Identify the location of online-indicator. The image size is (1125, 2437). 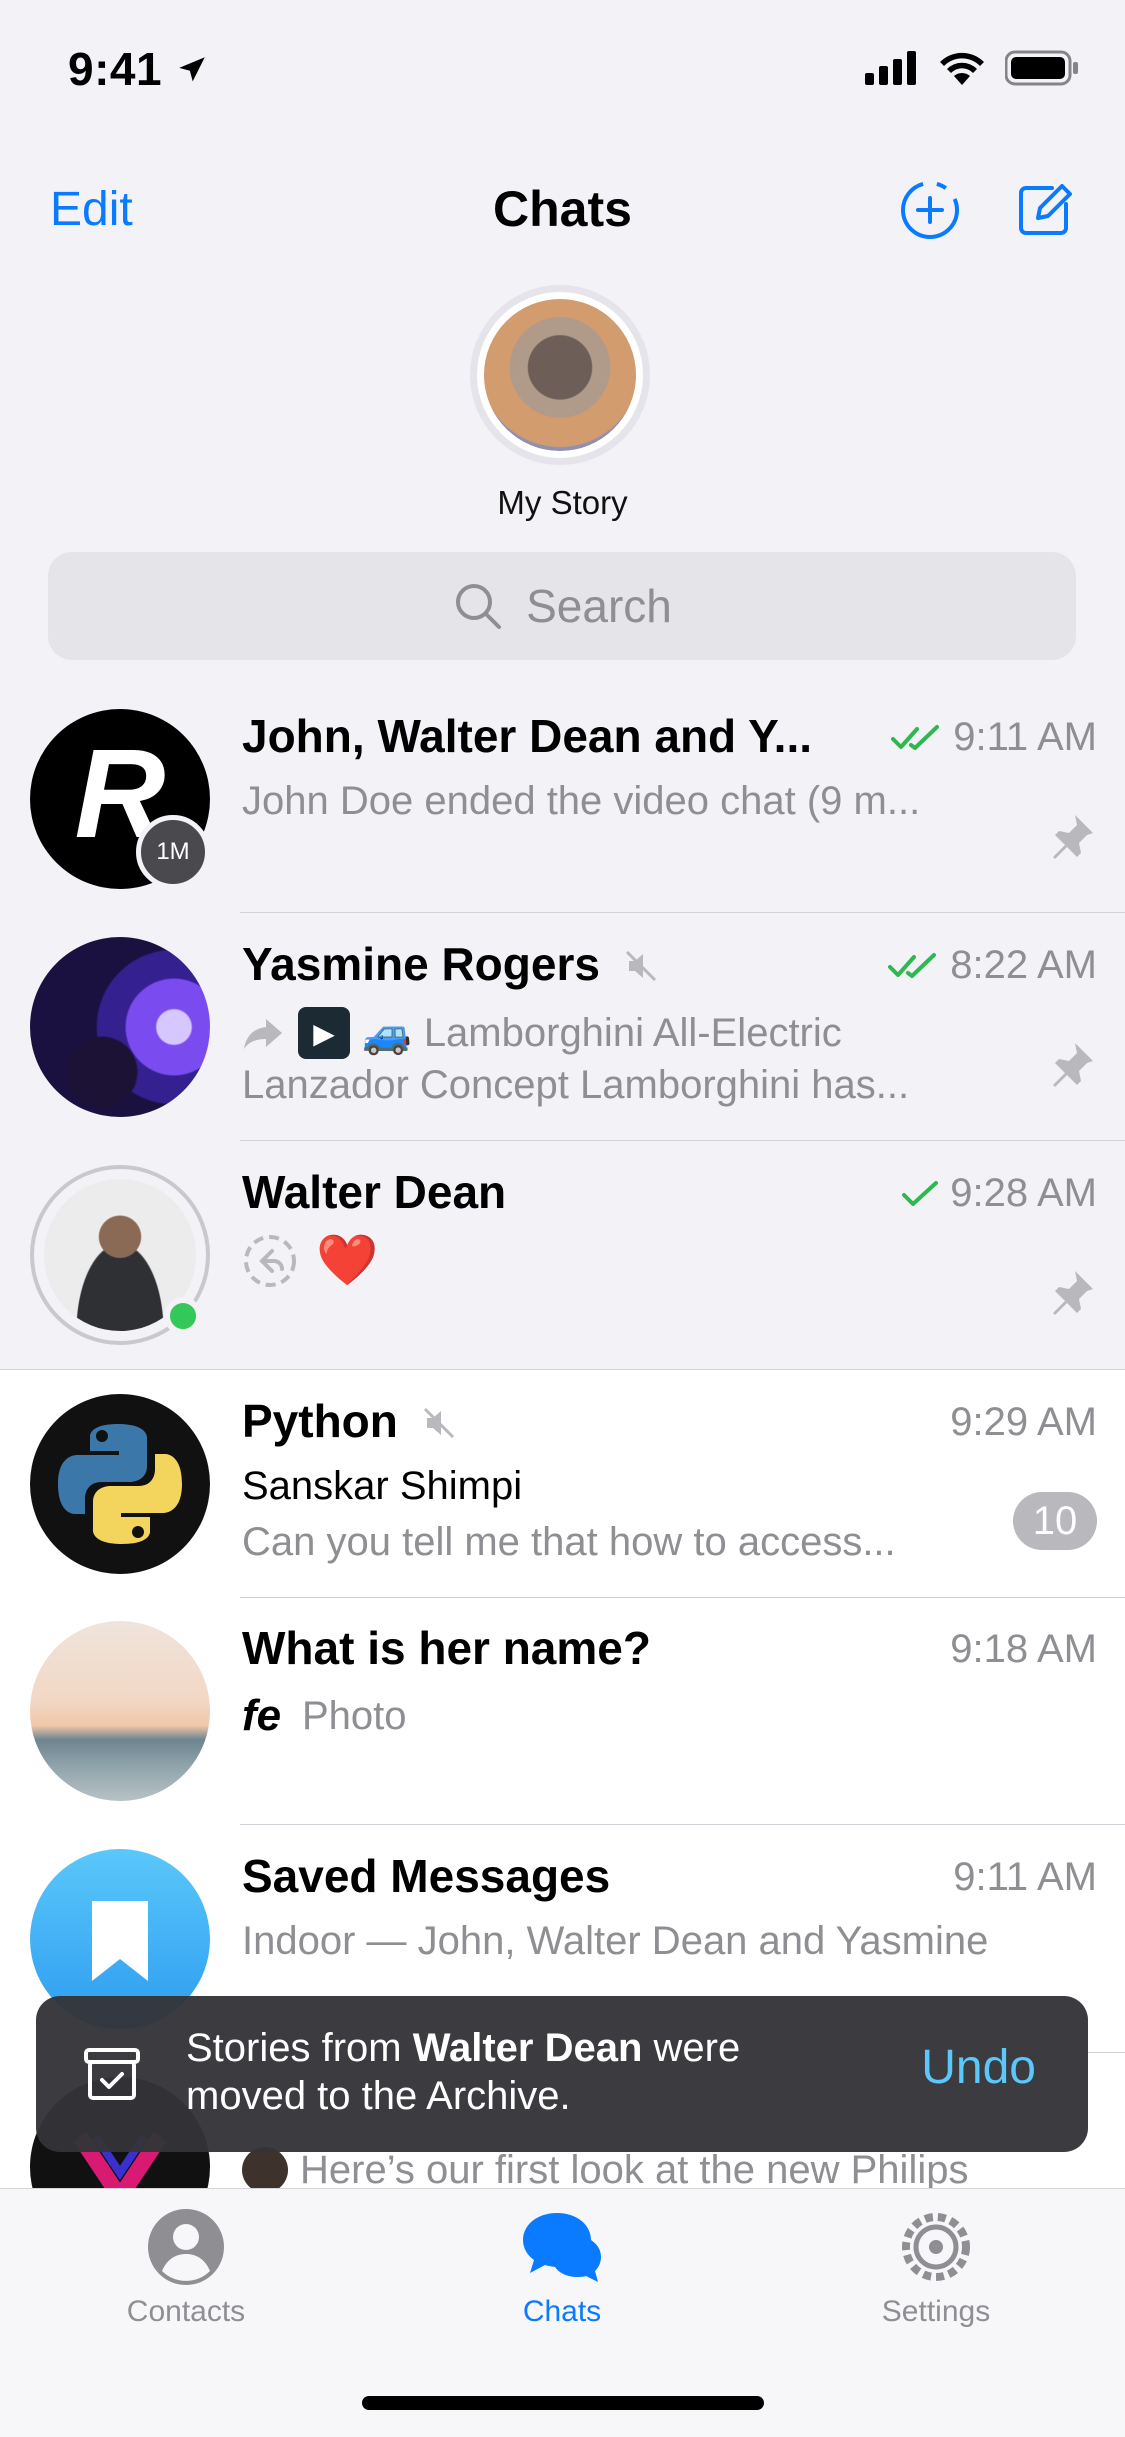
(183, 1316).